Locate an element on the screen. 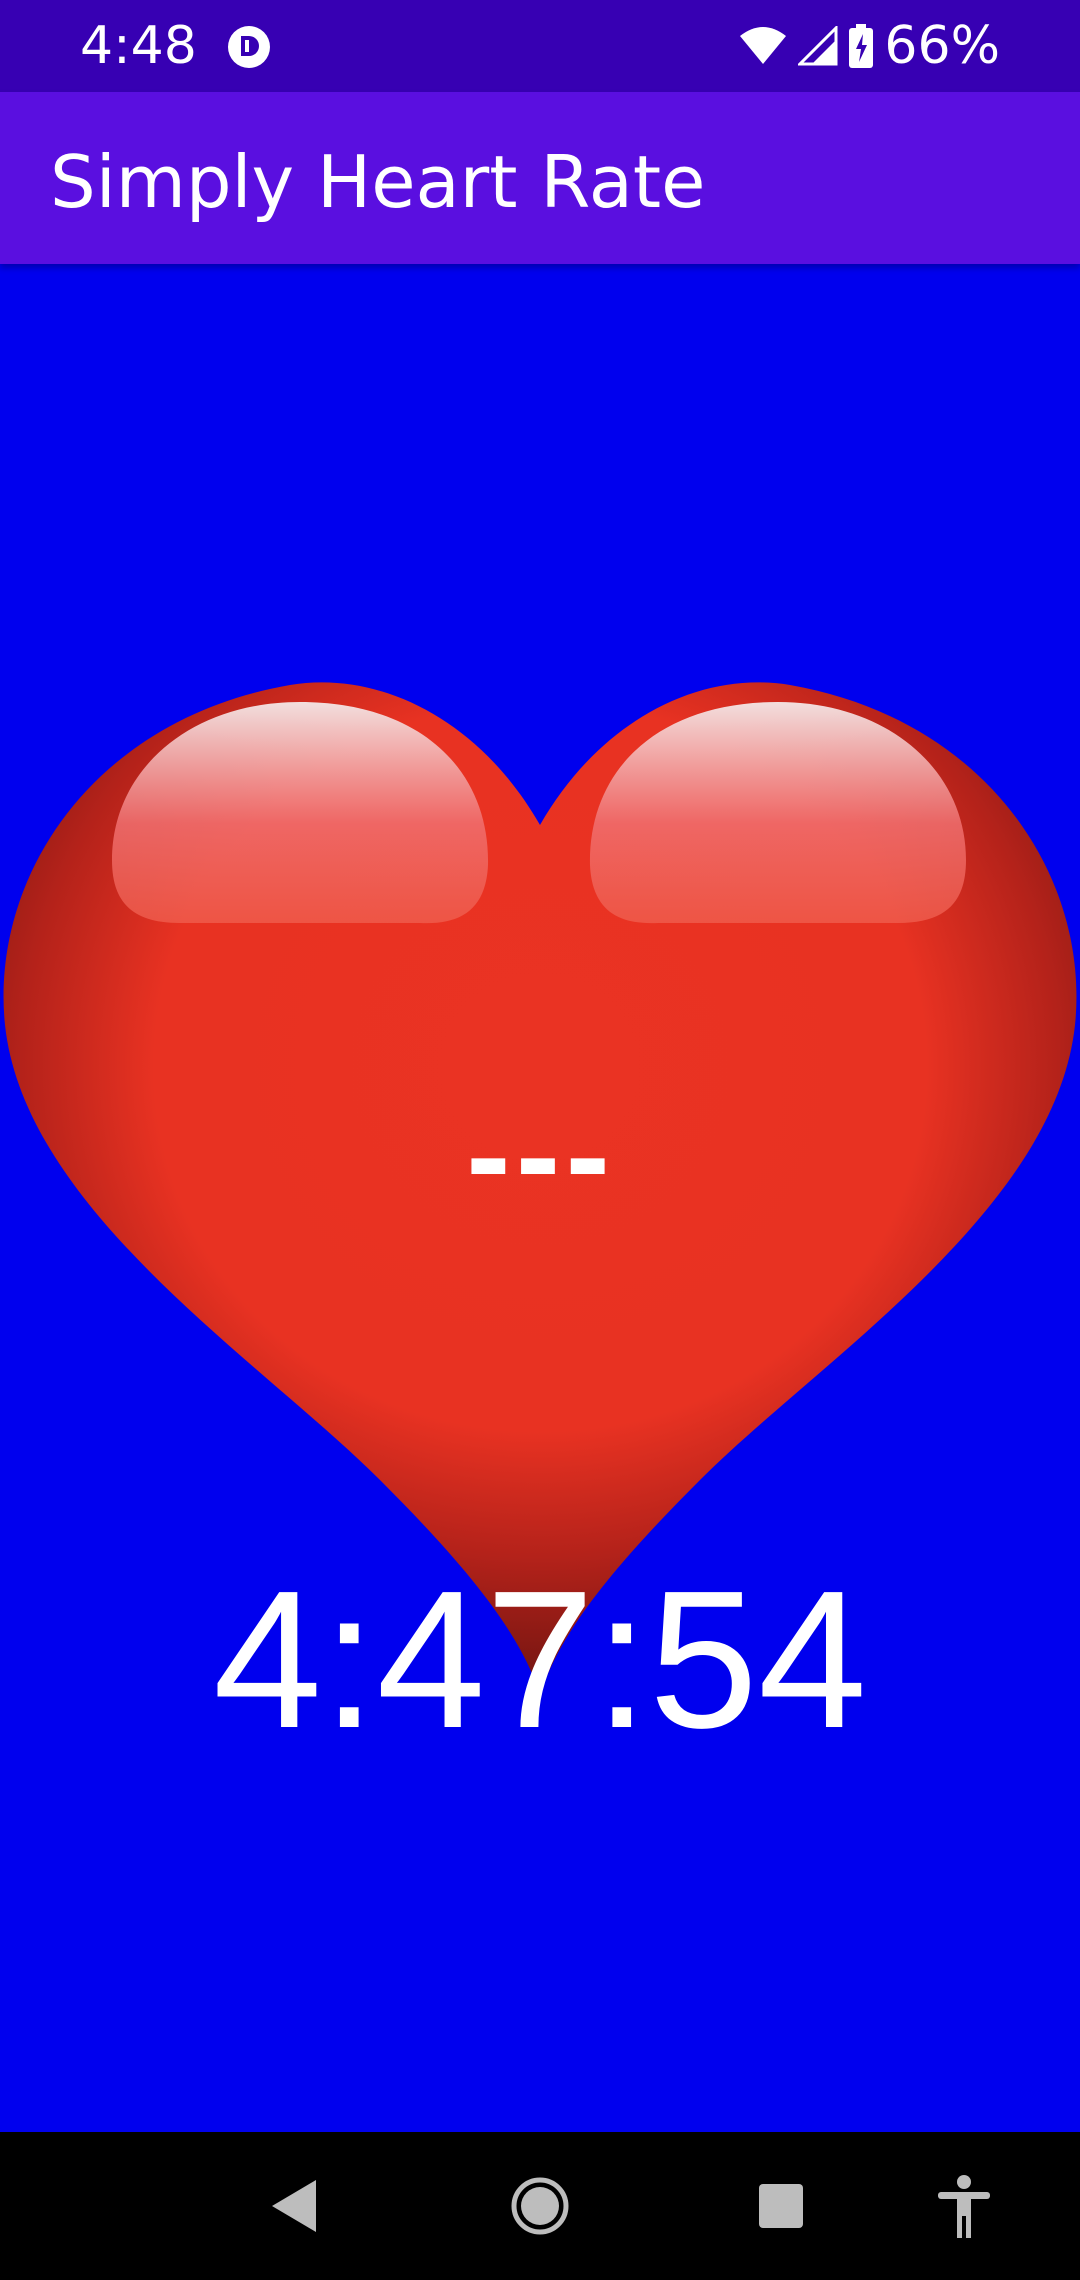 Image resolution: width=1080 pixels, height=2280 pixels. battery-charging-icon is located at coordinates (861, 46).